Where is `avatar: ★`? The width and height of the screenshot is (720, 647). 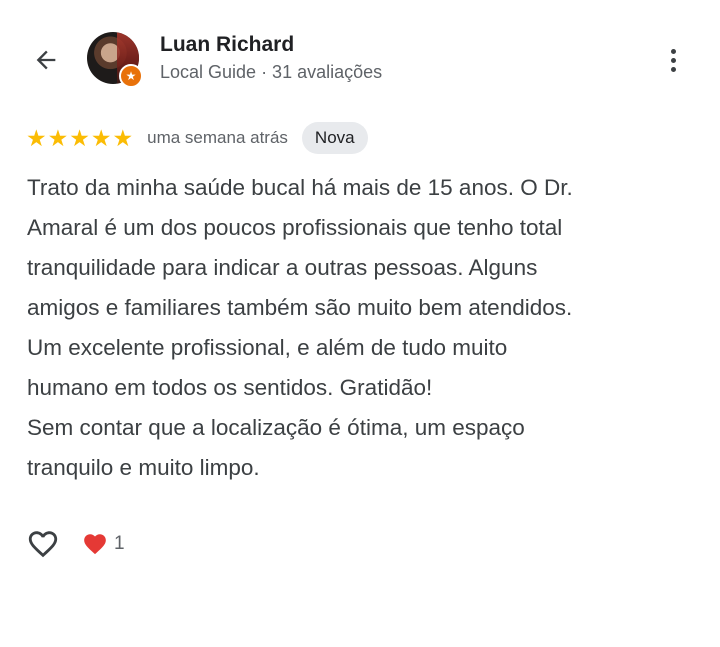 avatar: ★ is located at coordinates (115, 60).